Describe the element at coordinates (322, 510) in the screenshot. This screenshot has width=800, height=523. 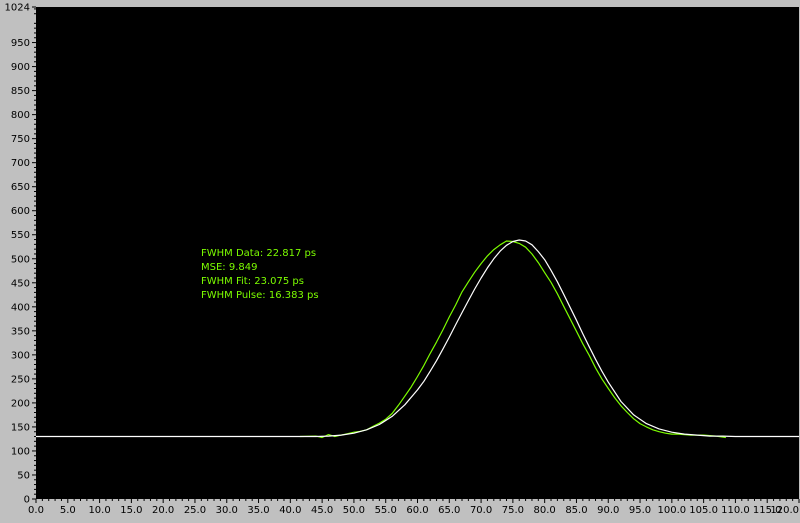
I see `x-tick-label: 45.0` at that location.